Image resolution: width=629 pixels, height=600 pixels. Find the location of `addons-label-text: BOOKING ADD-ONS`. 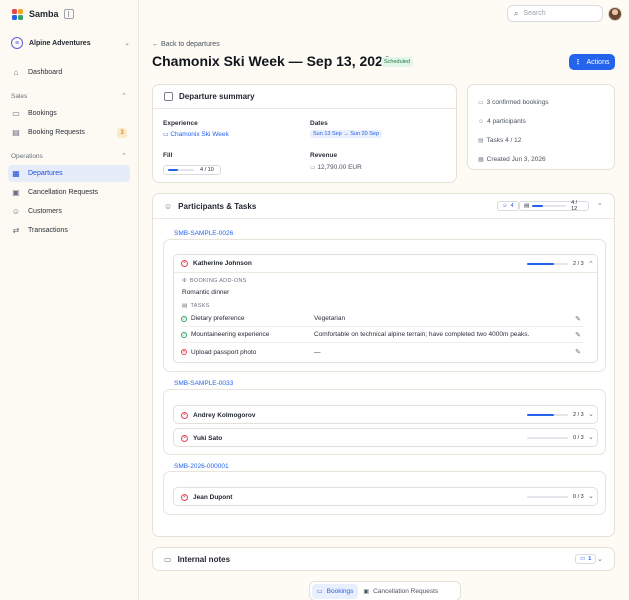

addons-label-text: BOOKING ADD-ONS is located at coordinates (218, 281).